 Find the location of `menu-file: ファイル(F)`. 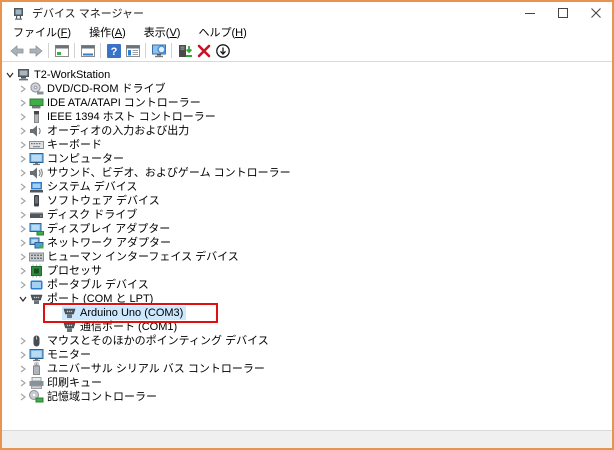

menu-file: ファイル(F) is located at coordinates (42, 32).